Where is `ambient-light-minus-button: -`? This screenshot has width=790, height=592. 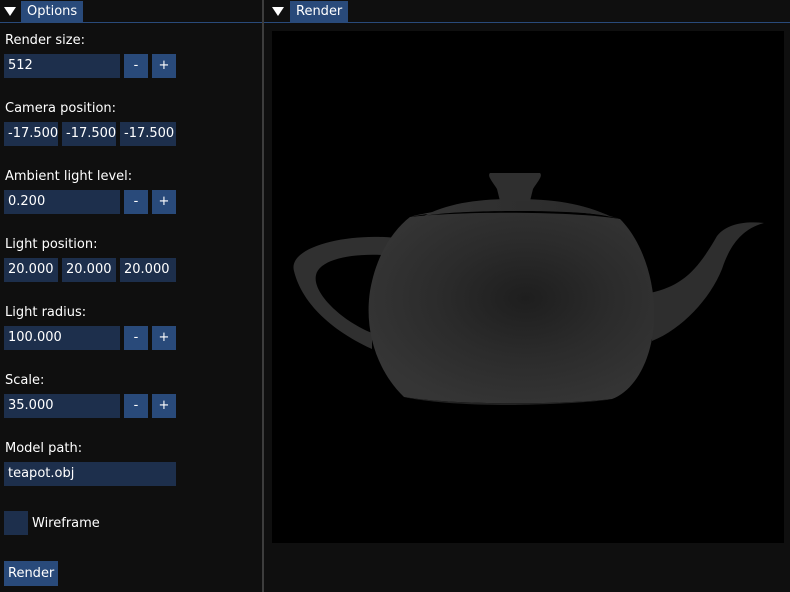
ambient-light-minus-button: - is located at coordinates (136, 202).